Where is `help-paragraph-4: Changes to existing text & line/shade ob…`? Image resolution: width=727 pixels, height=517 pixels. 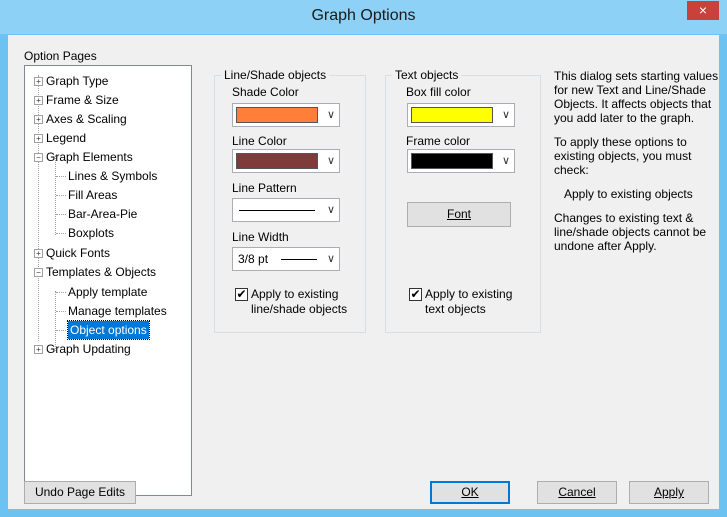 help-paragraph-4: Changes to existing text & line/shade ob… is located at coordinates (630, 232).